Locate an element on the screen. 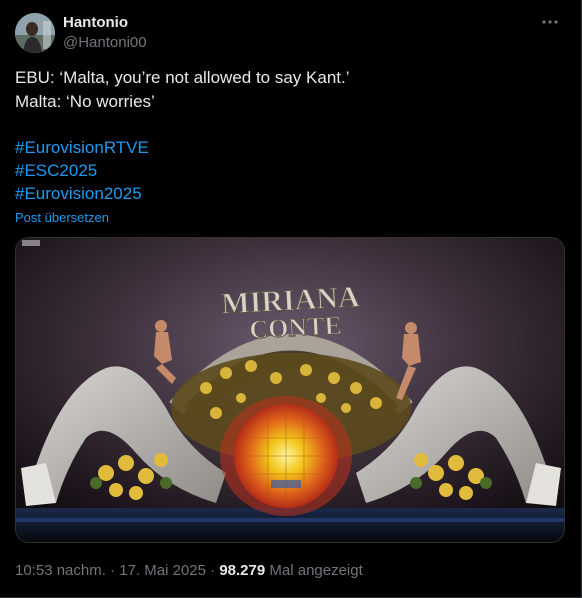 This screenshot has width=582, height=598. tweet-date: 17. Mai 2025 is located at coordinates (162, 570).